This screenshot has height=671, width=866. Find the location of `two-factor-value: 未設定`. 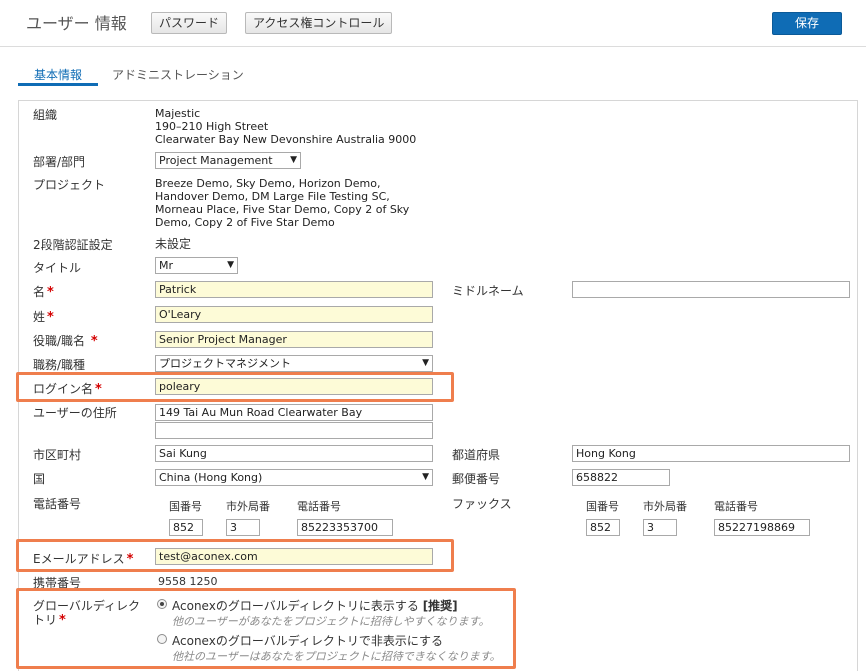

two-factor-value: 未設定 is located at coordinates (173, 244).